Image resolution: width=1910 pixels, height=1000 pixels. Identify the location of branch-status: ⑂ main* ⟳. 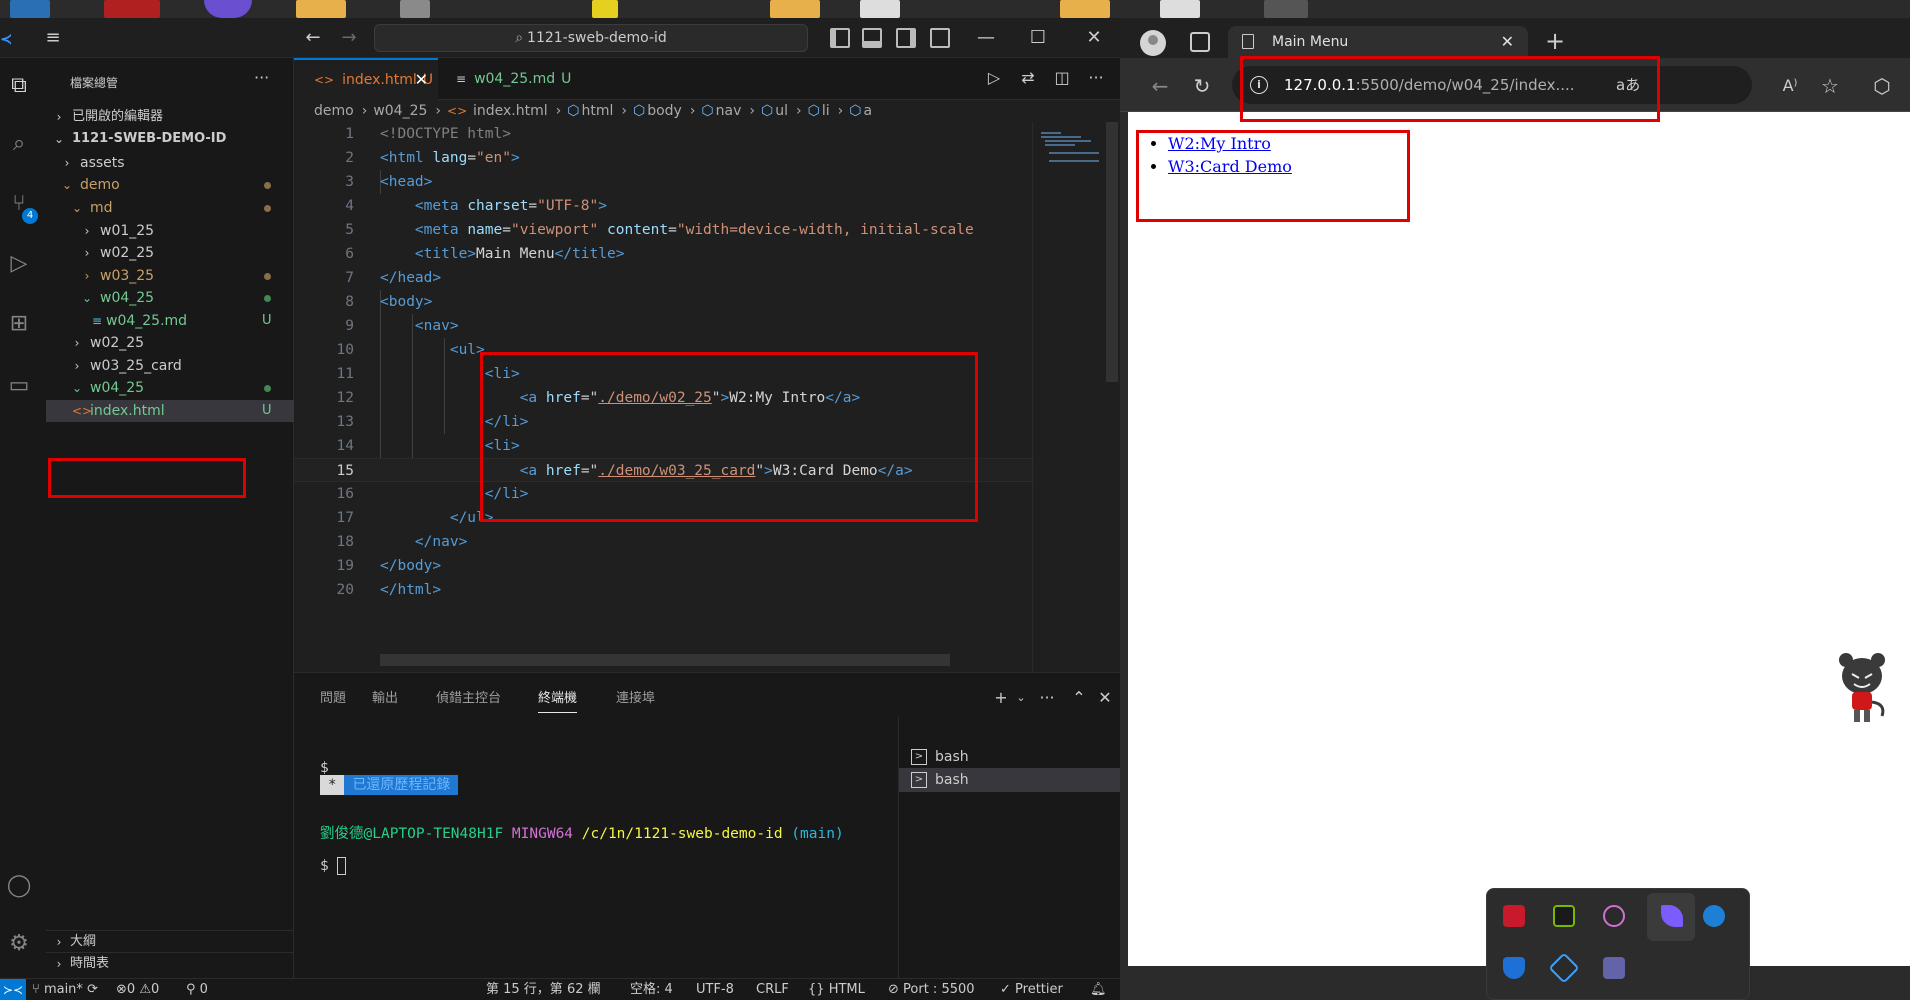
(65, 989).